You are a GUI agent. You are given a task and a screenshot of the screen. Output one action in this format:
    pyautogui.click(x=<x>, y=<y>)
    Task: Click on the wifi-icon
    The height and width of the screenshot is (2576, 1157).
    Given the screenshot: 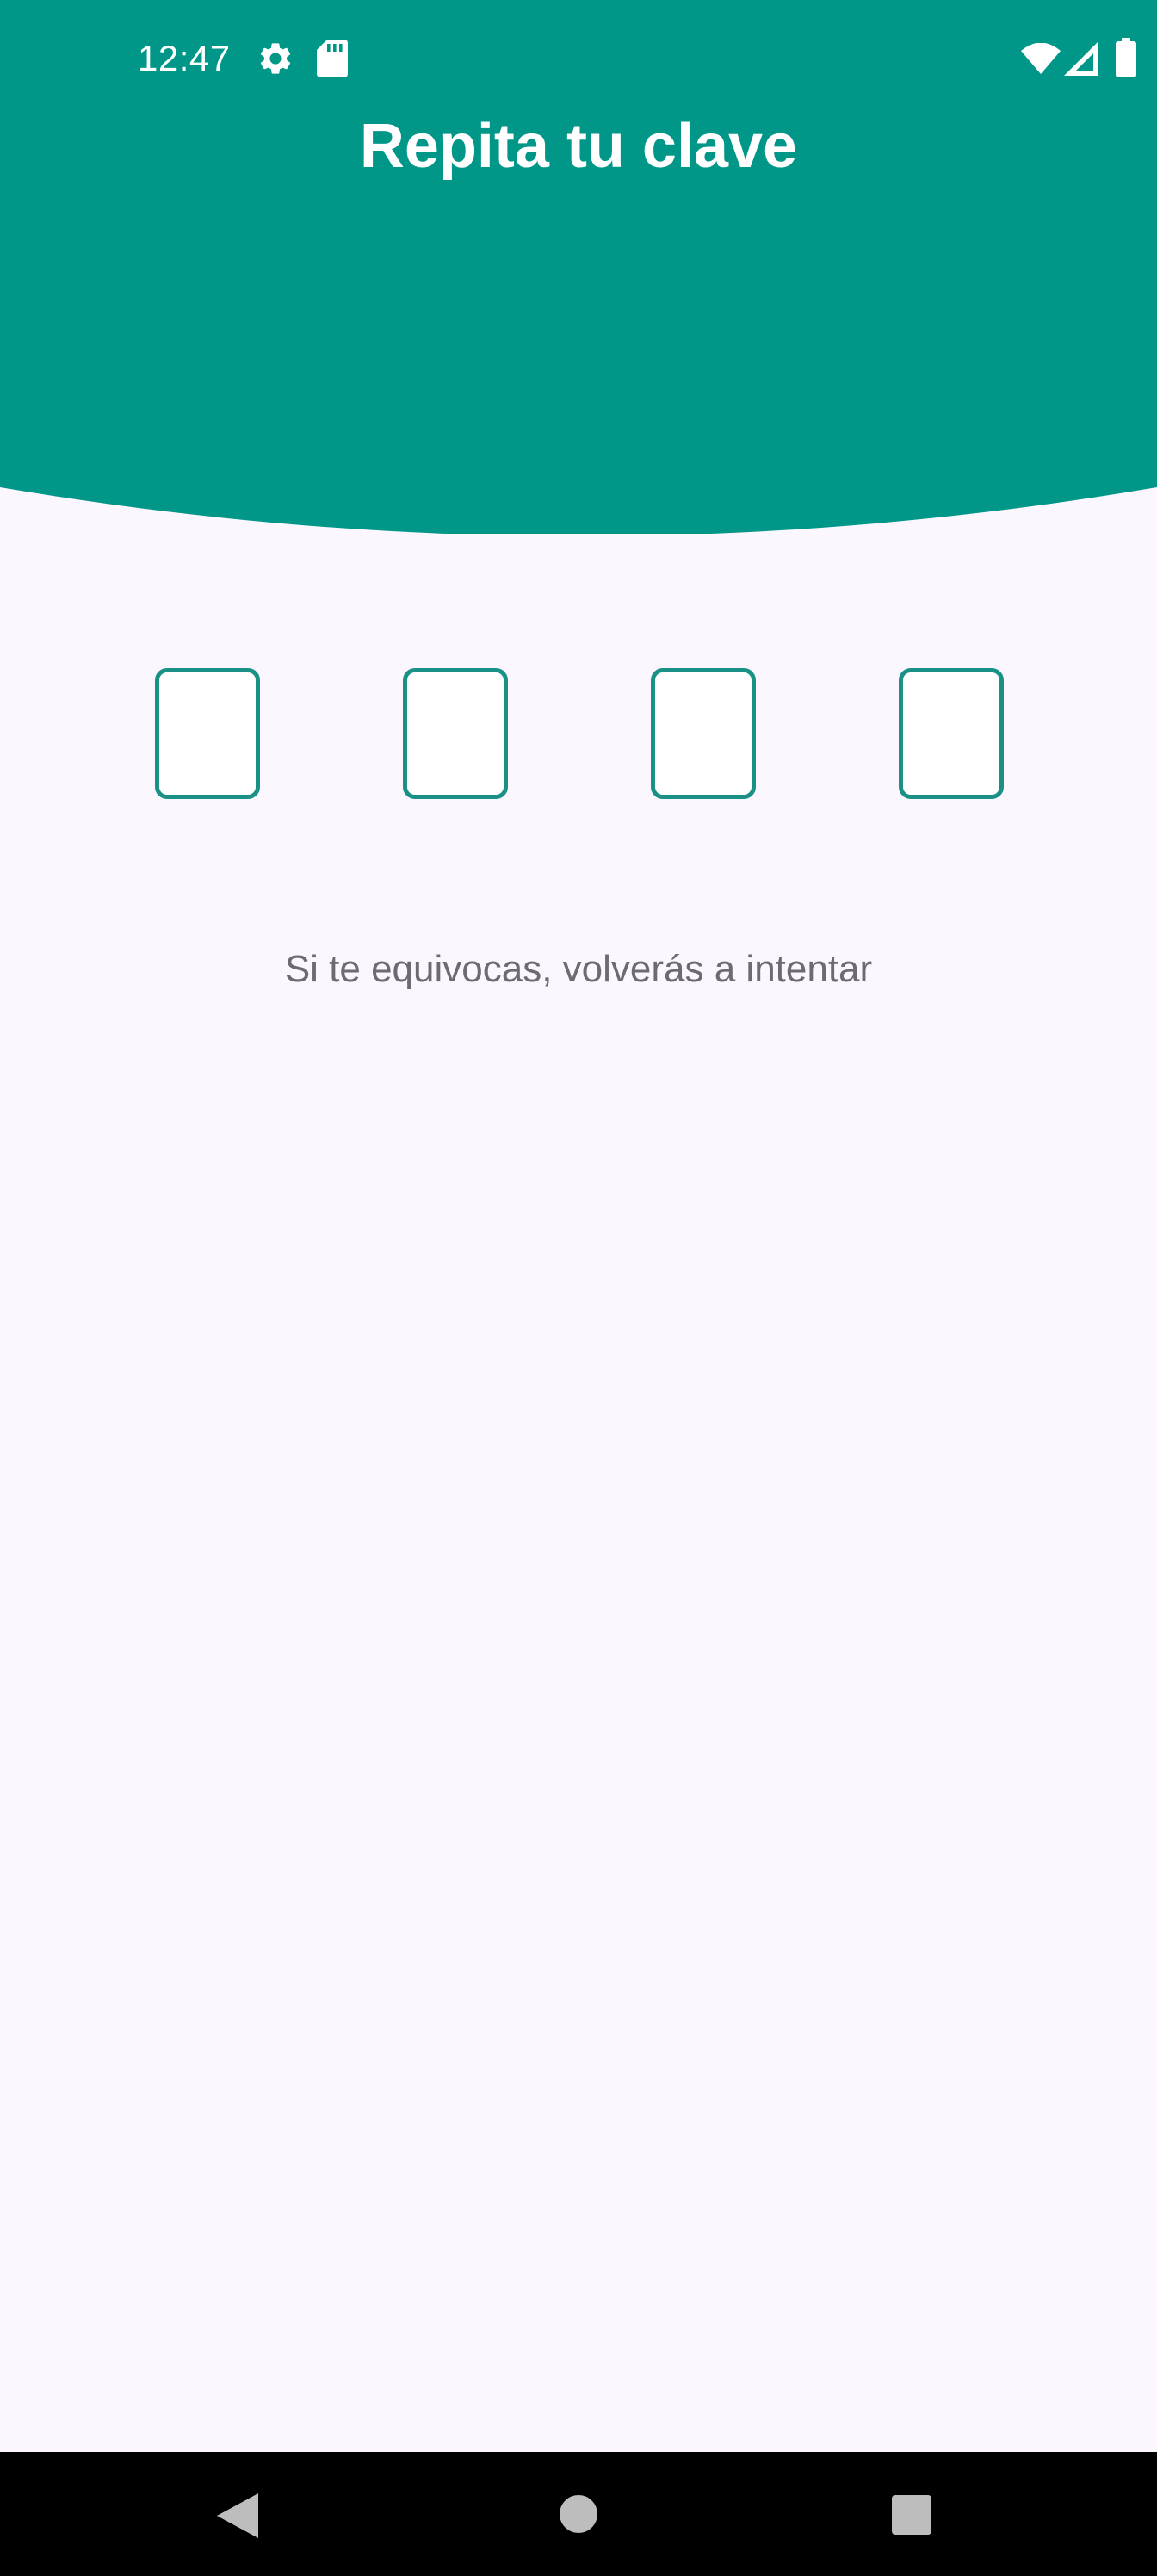 What is the action you would take?
    pyautogui.click(x=1041, y=59)
    